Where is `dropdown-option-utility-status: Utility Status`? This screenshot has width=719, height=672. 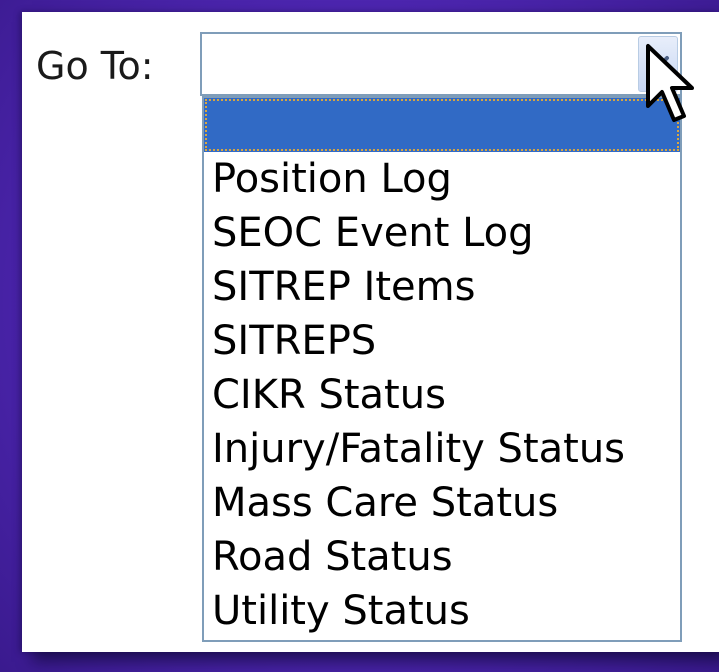 dropdown-option-utility-status: Utility Status is located at coordinates (442, 611).